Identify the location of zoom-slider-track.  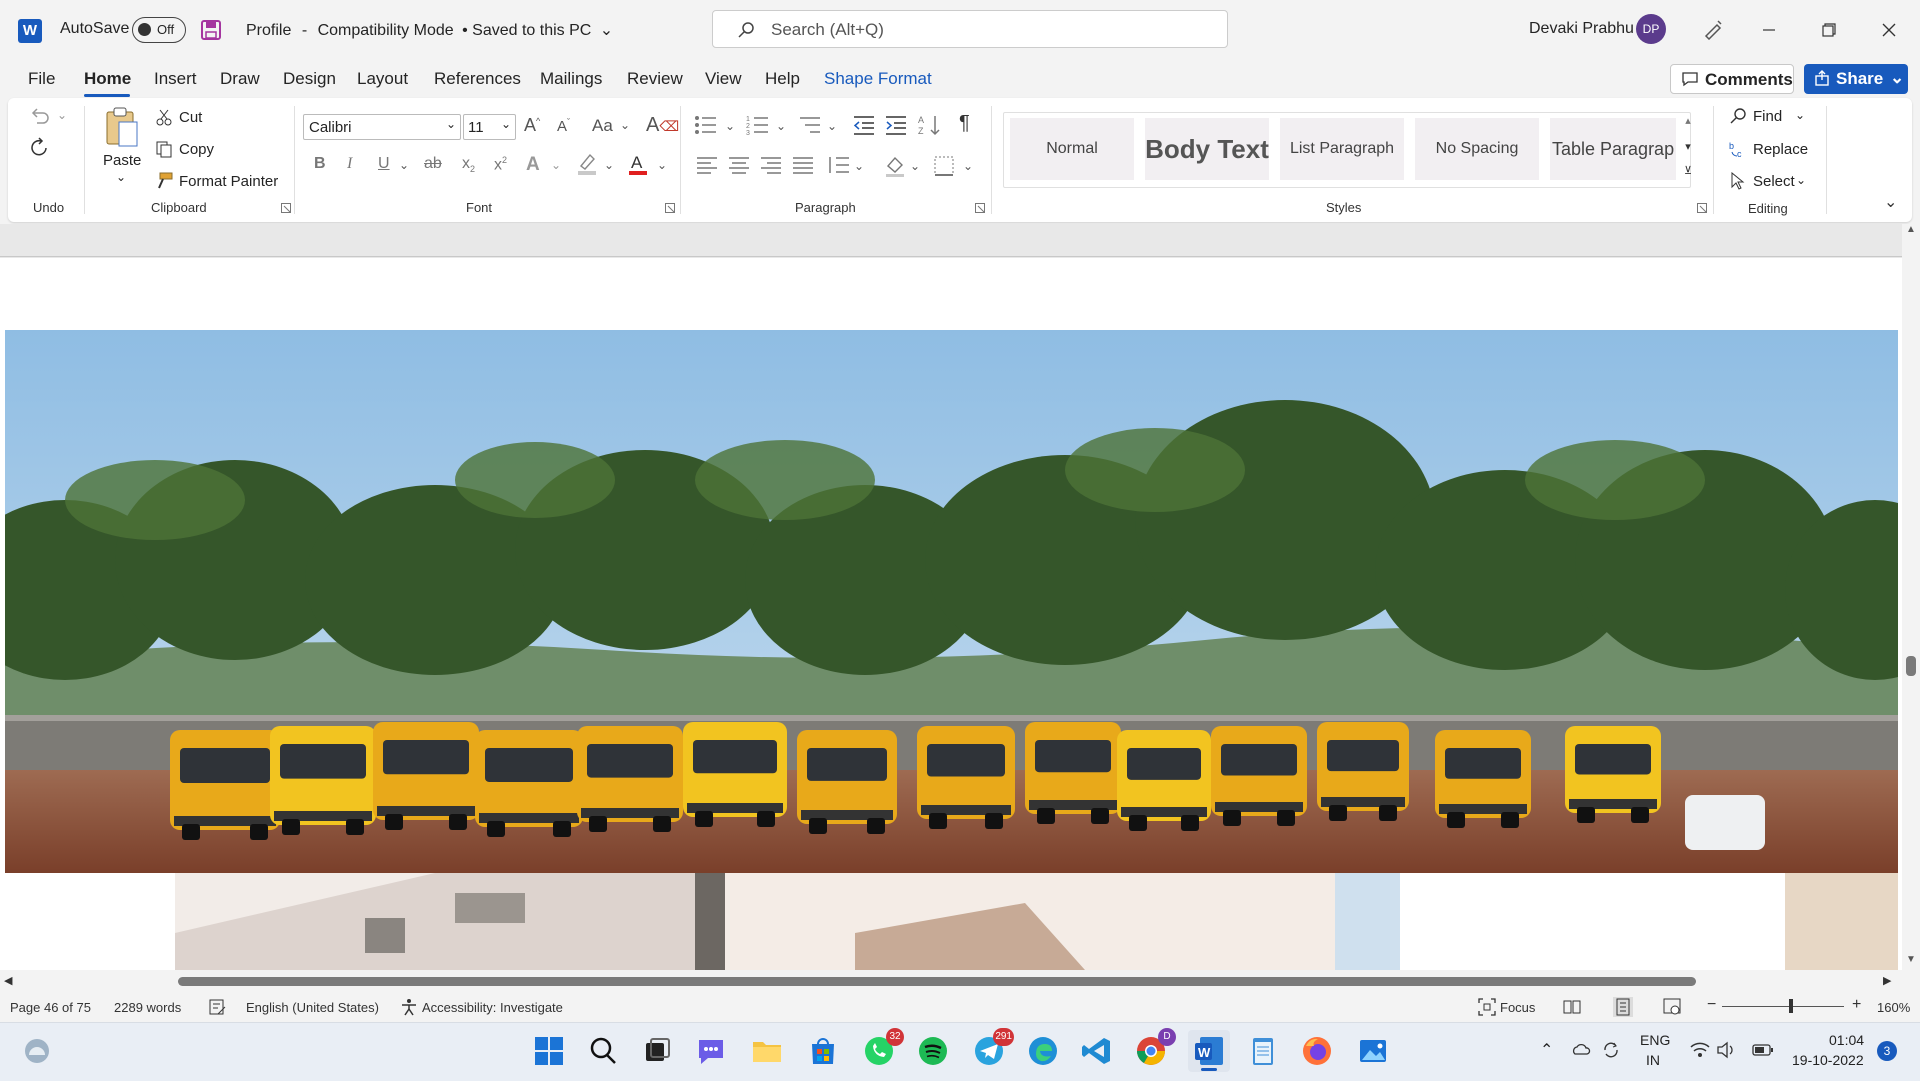
(1783, 1006).